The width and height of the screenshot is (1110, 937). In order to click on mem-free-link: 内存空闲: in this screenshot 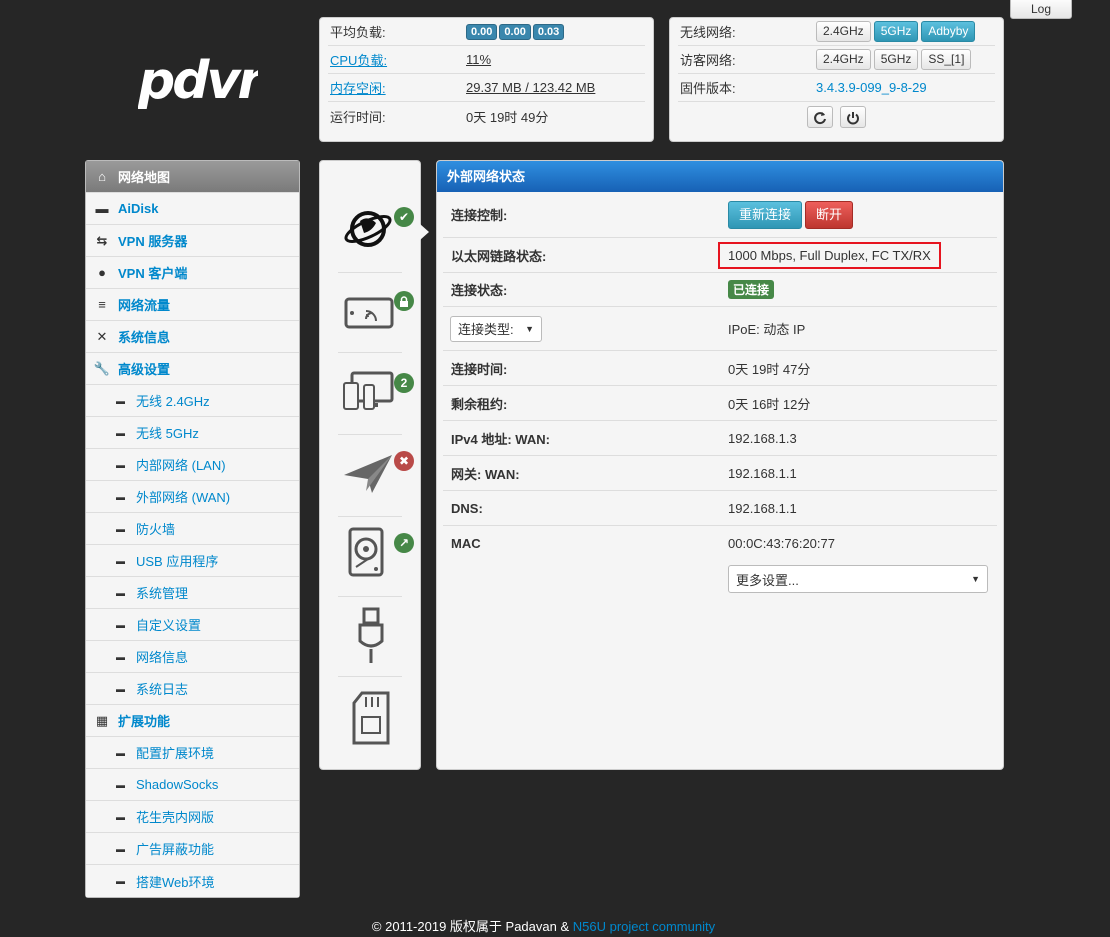, I will do `click(397, 87)`.